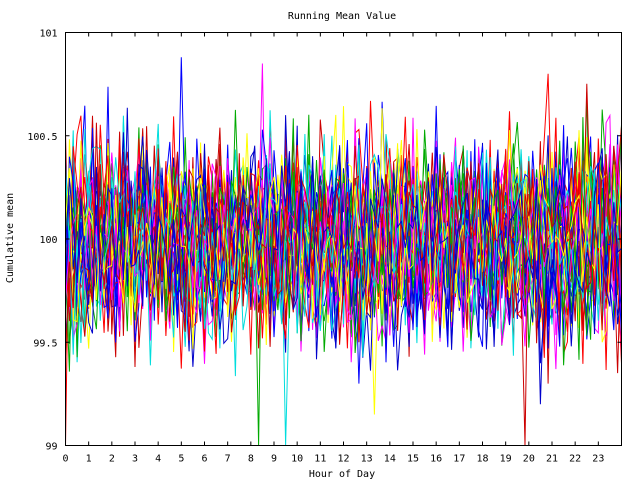  What do you see at coordinates (45, 343) in the screenshot?
I see `y-tick-label: 99.5` at bounding box center [45, 343].